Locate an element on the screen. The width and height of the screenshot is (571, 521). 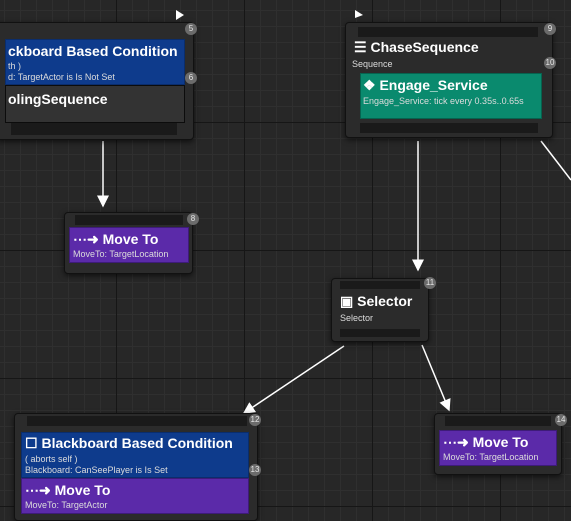
service-title: ❖ Engage_Service is located at coordinates (425, 85).